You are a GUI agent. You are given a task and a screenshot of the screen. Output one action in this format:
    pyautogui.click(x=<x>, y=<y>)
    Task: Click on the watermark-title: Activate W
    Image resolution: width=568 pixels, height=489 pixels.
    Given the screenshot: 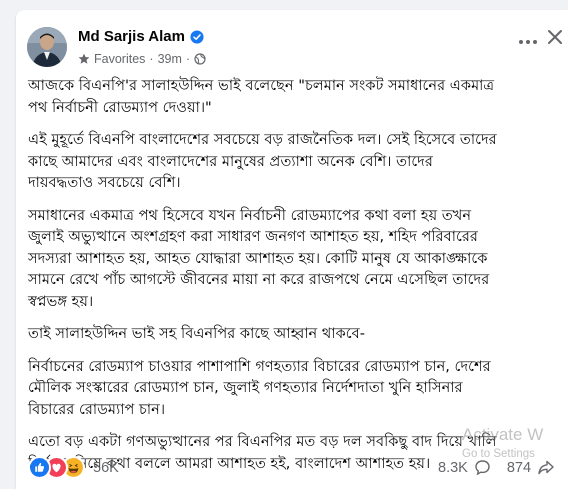 What is the action you would take?
    pyautogui.click(x=503, y=434)
    